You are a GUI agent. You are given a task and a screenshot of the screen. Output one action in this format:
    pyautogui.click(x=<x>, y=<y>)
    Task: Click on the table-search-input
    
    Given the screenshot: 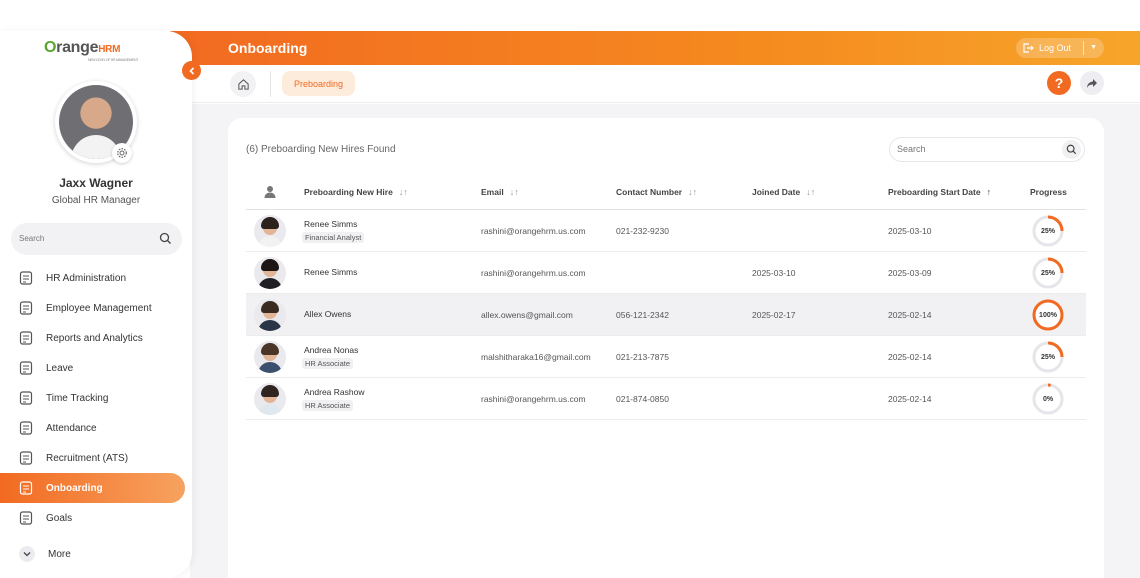 What is the action you would take?
    pyautogui.click(x=977, y=149)
    